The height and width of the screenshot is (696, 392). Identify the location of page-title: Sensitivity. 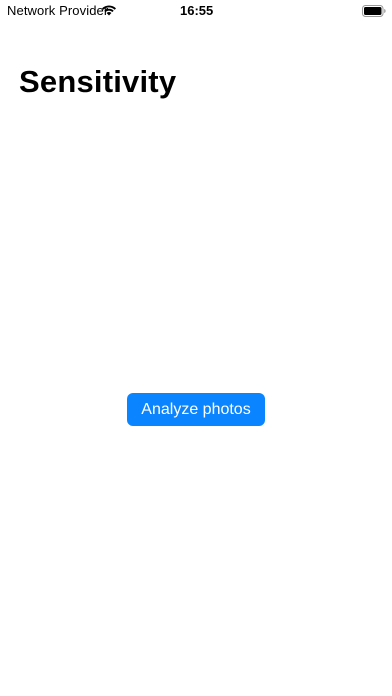
(98, 81).